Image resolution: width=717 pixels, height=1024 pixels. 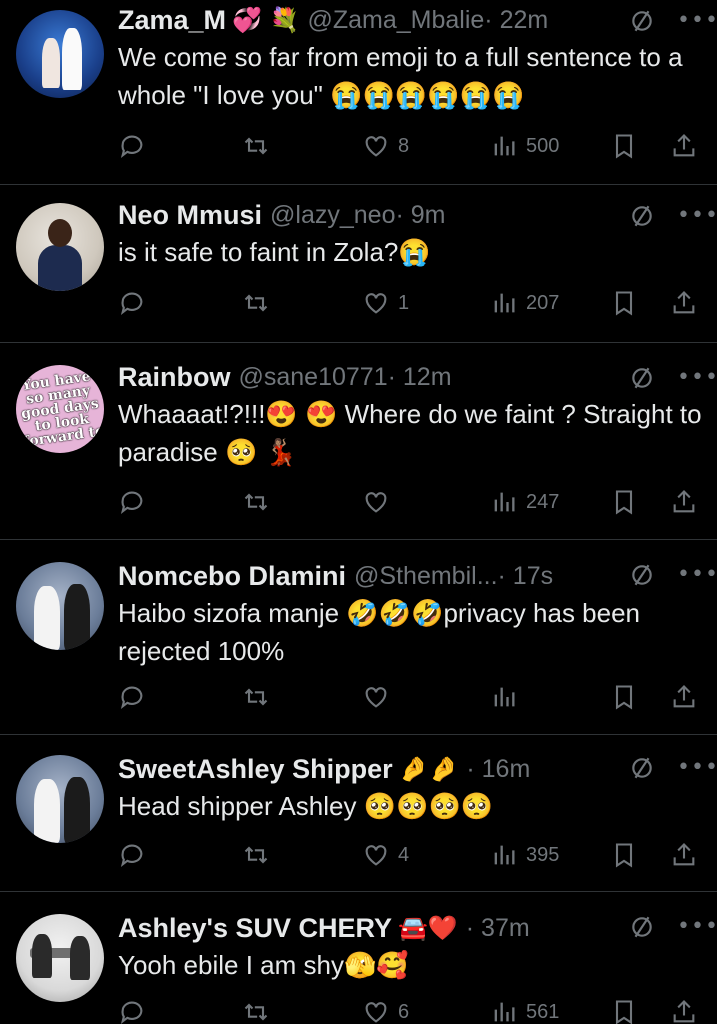 What do you see at coordinates (404, 302) in the screenshot?
I see `like-count: 1` at bounding box center [404, 302].